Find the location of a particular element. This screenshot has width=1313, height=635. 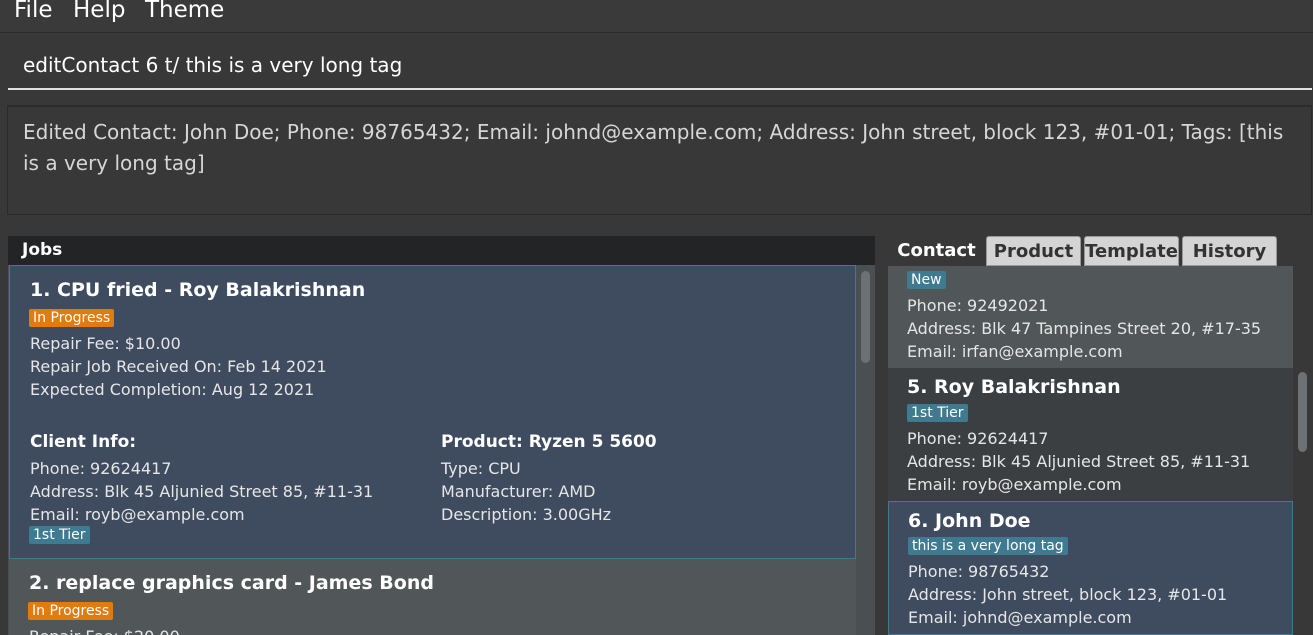

contact-phone: Phone: 92492021 is located at coordinates (978, 305).